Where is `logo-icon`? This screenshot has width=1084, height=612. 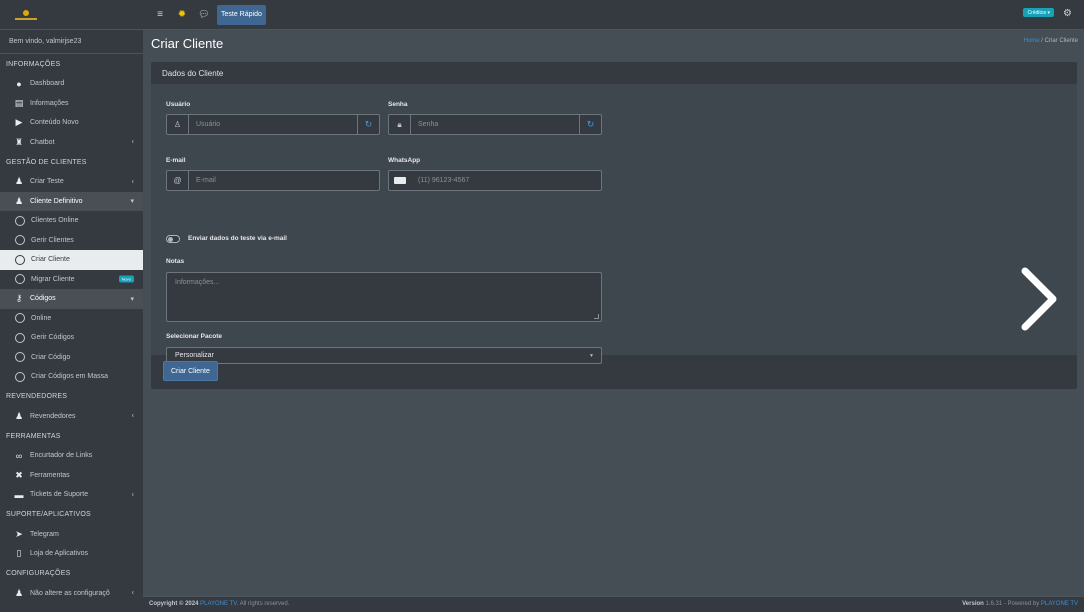
logo-icon is located at coordinates (26, 15).